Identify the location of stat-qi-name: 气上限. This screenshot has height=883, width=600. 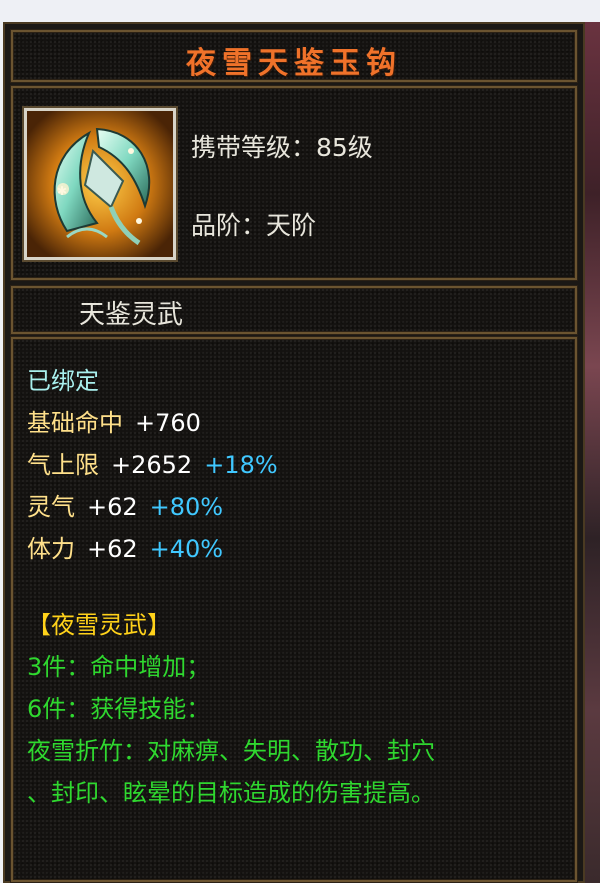
(63, 465).